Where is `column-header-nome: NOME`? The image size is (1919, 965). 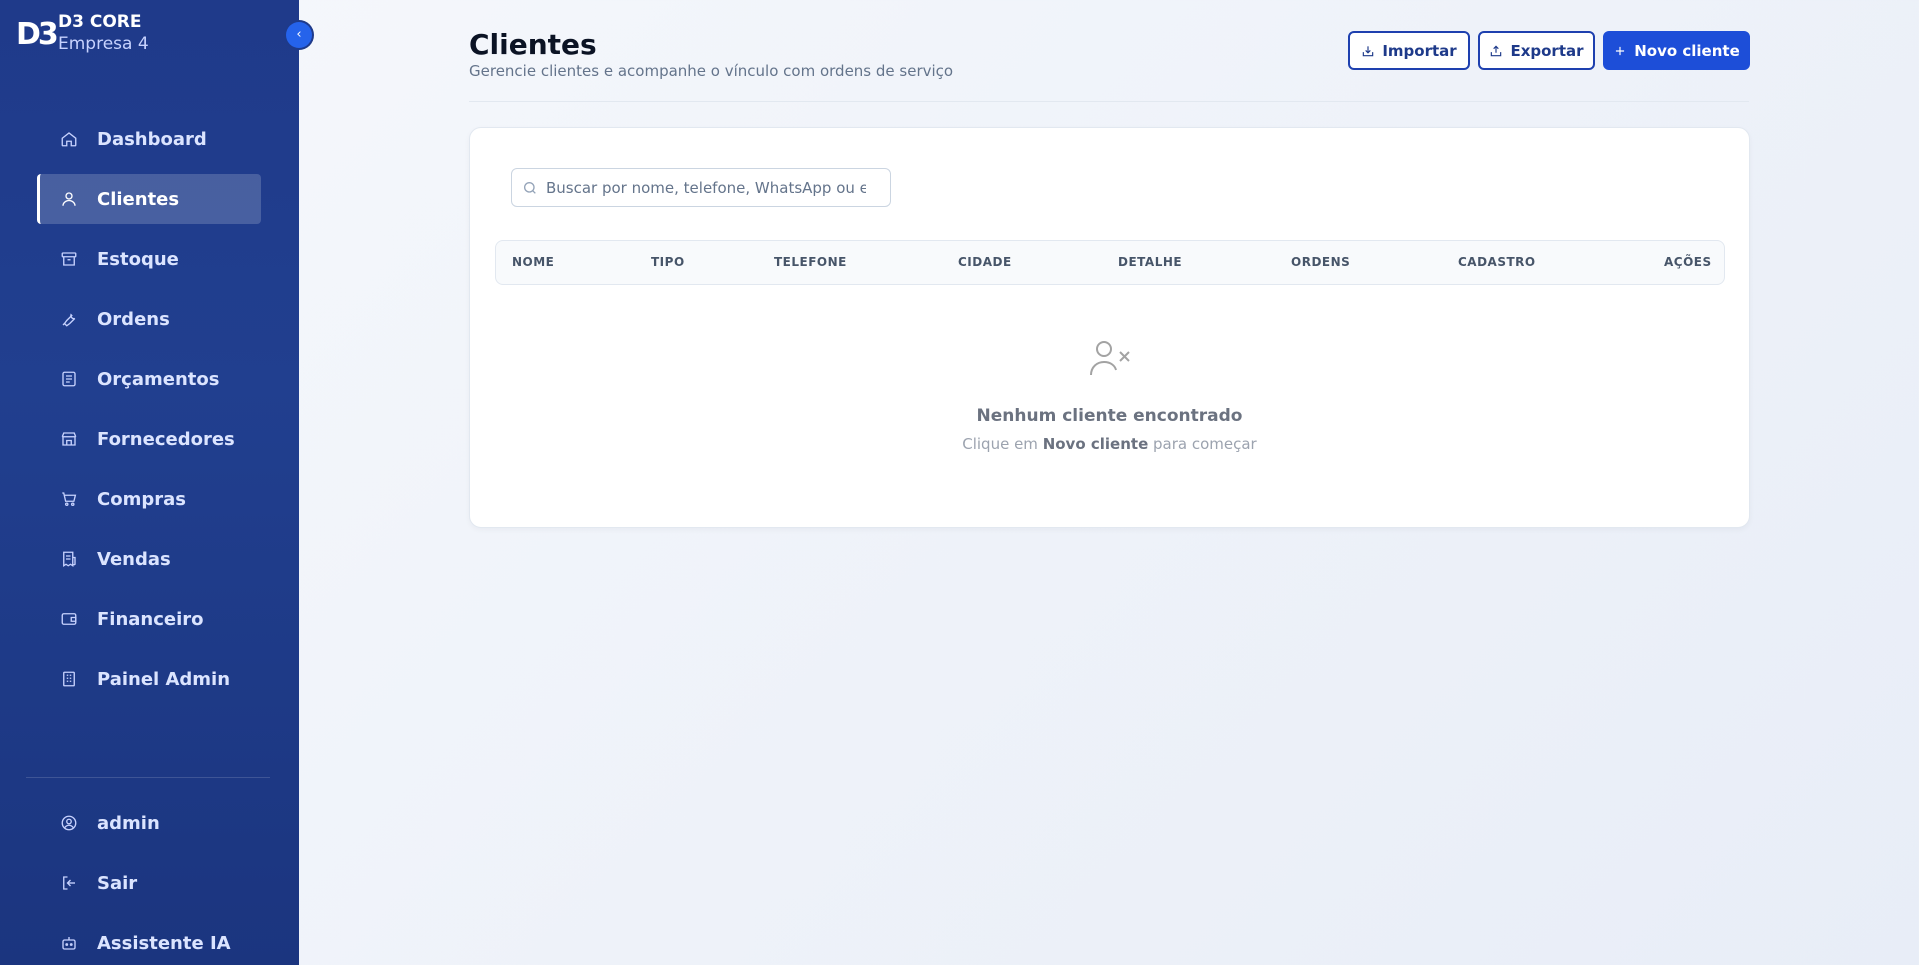 column-header-nome: NOME is located at coordinates (533, 262).